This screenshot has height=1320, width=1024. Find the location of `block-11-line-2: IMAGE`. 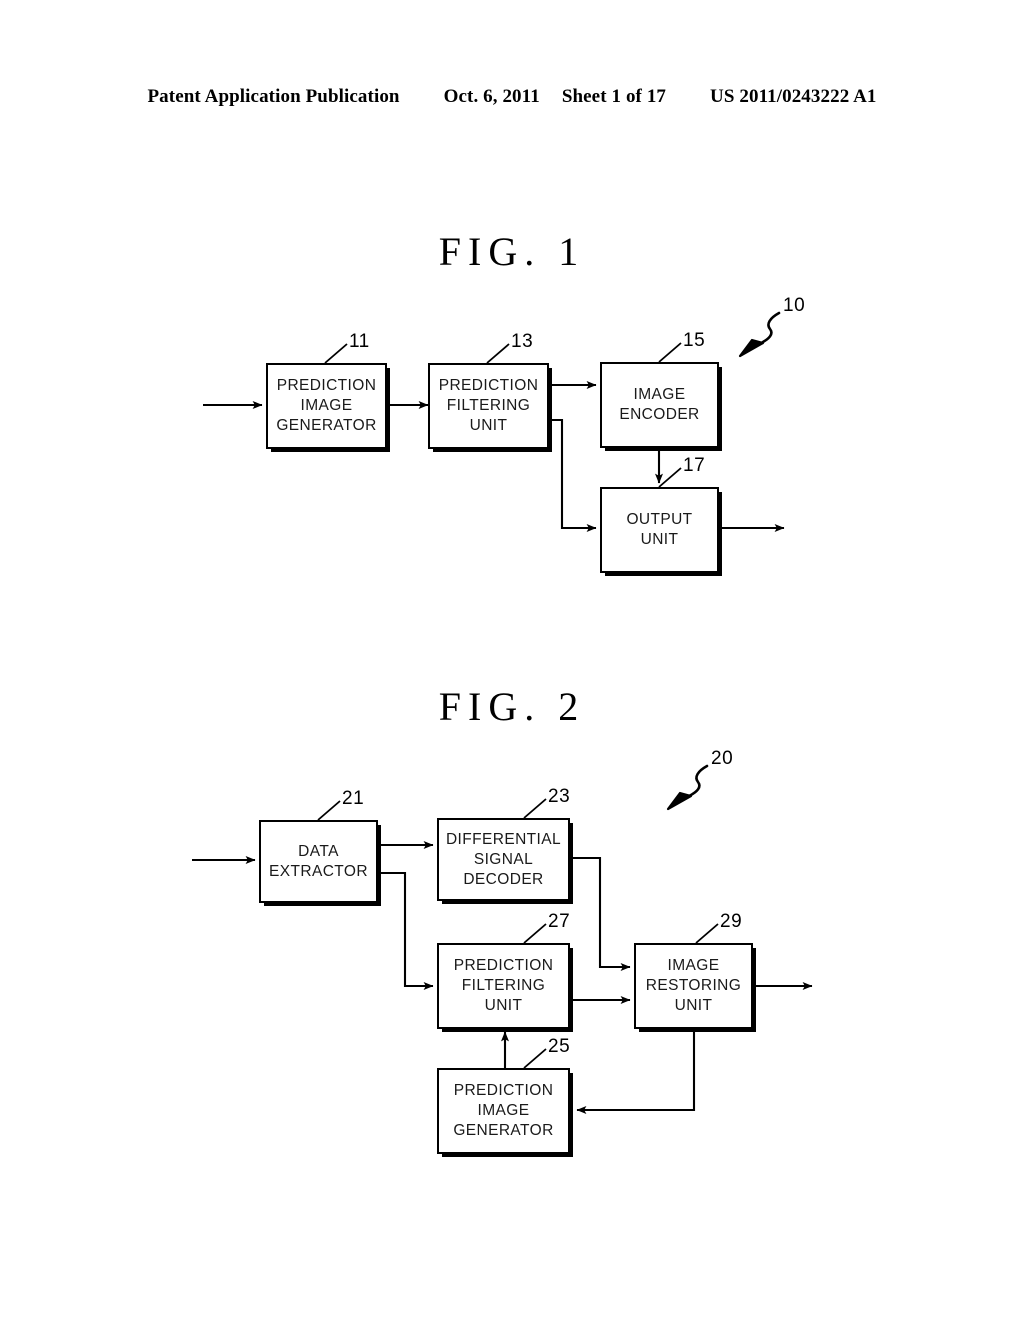

block-11-line-2: IMAGE is located at coordinates (326, 405).